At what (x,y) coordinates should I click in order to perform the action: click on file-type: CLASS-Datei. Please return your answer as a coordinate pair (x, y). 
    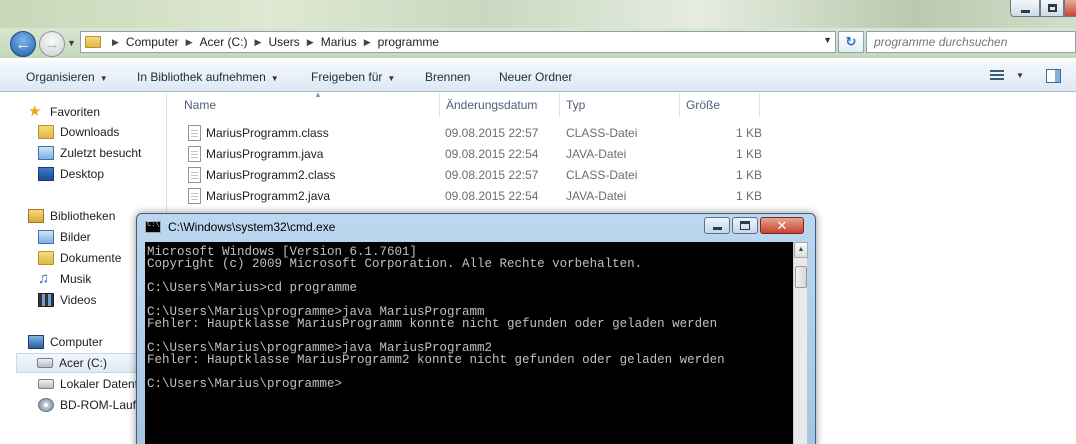
    Looking at the image, I should click on (602, 175).